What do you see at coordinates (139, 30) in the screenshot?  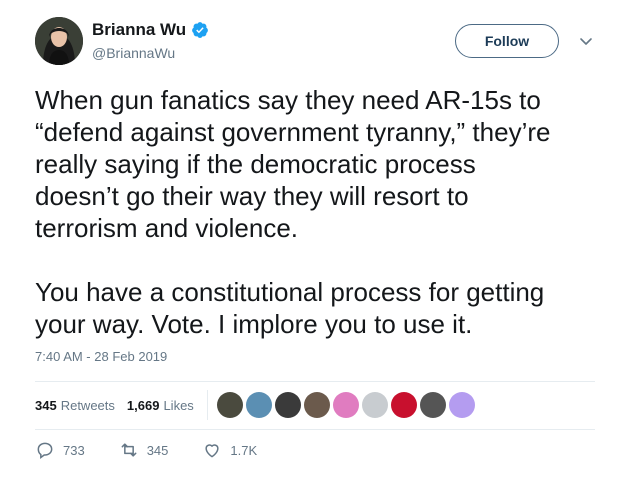 I see `author-display-name: Brianna Wu` at bounding box center [139, 30].